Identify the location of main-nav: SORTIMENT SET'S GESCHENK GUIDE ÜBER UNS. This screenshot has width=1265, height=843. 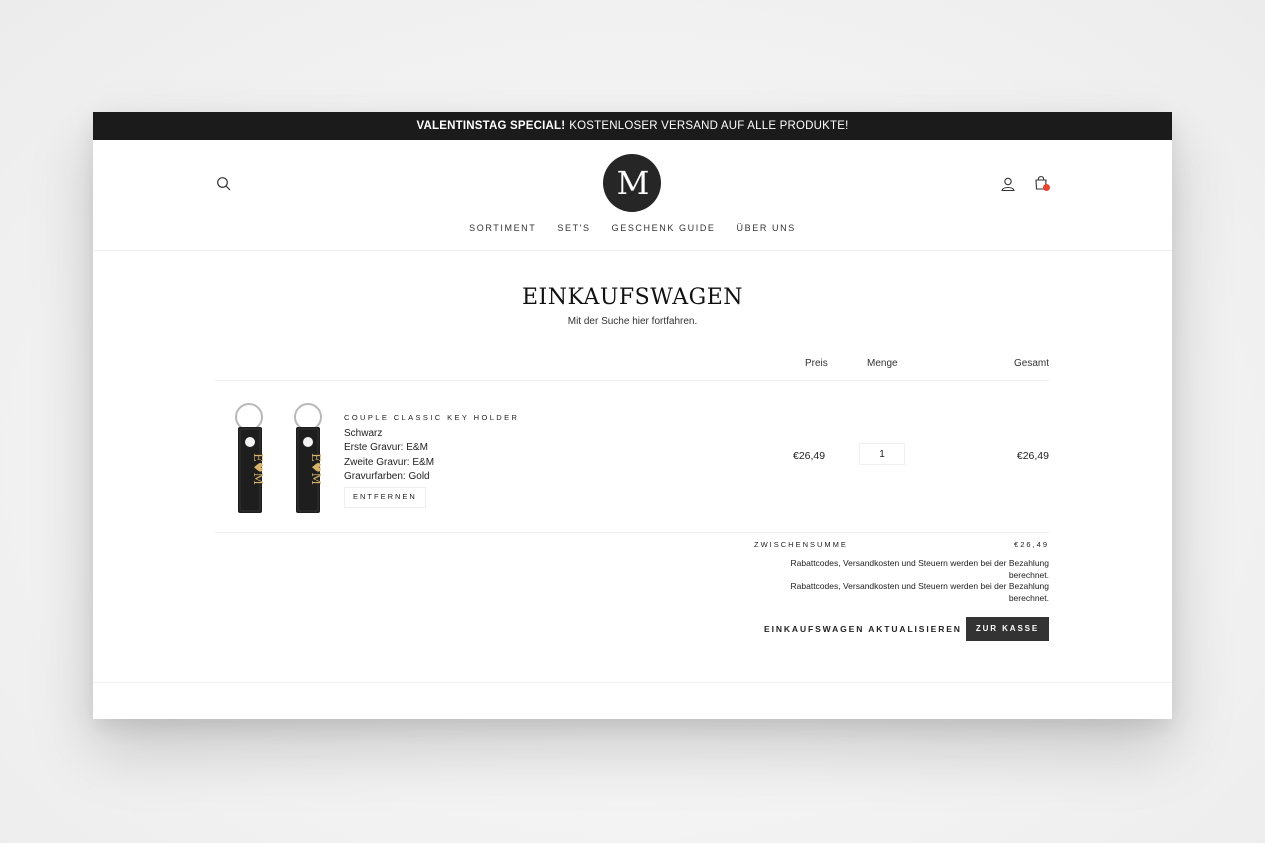
(632, 228).